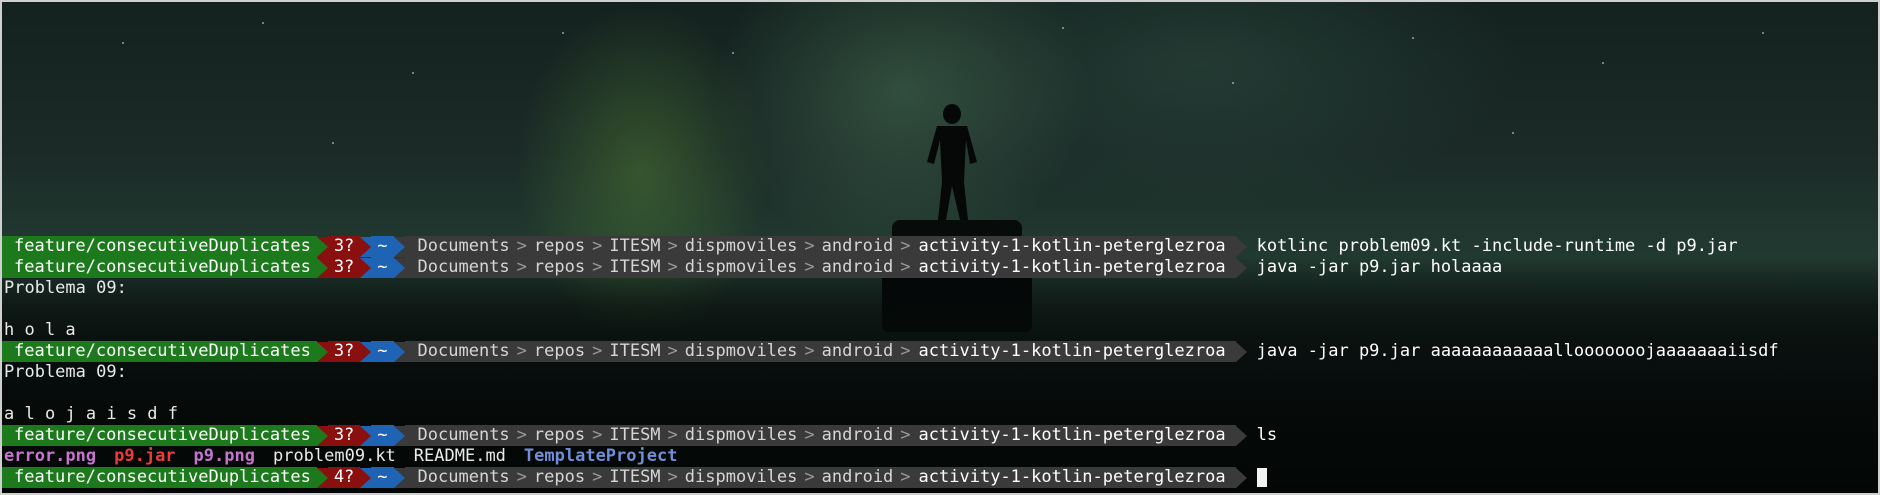  Describe the element at coordinates (1267, 435) in the screenshot. I see `command-text: ls` at that location.